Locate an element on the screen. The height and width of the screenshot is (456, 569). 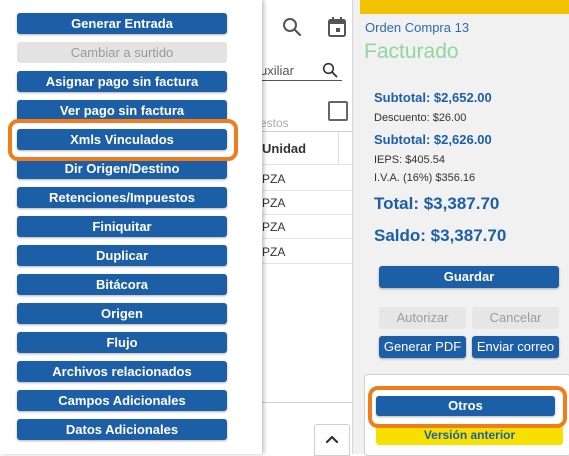
search-underline is located at coordinates (302, 80).